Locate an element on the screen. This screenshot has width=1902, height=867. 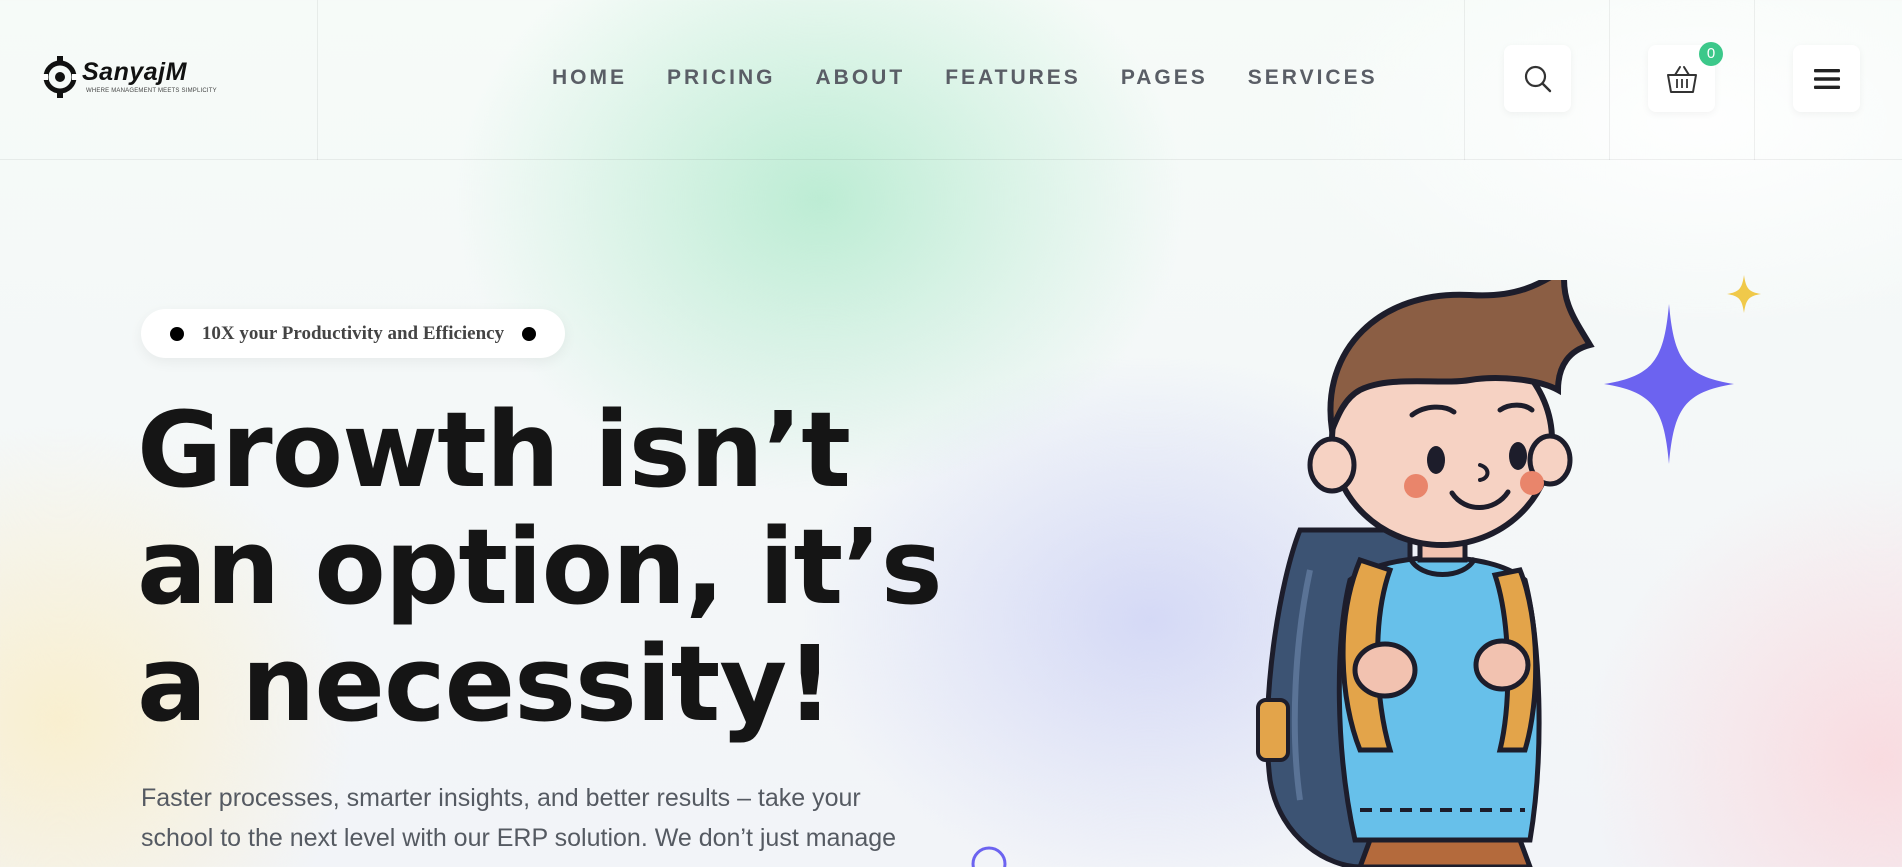
hero-badge-text: 10X your Productivity and Efficiency is located at coordinates (353, 333).